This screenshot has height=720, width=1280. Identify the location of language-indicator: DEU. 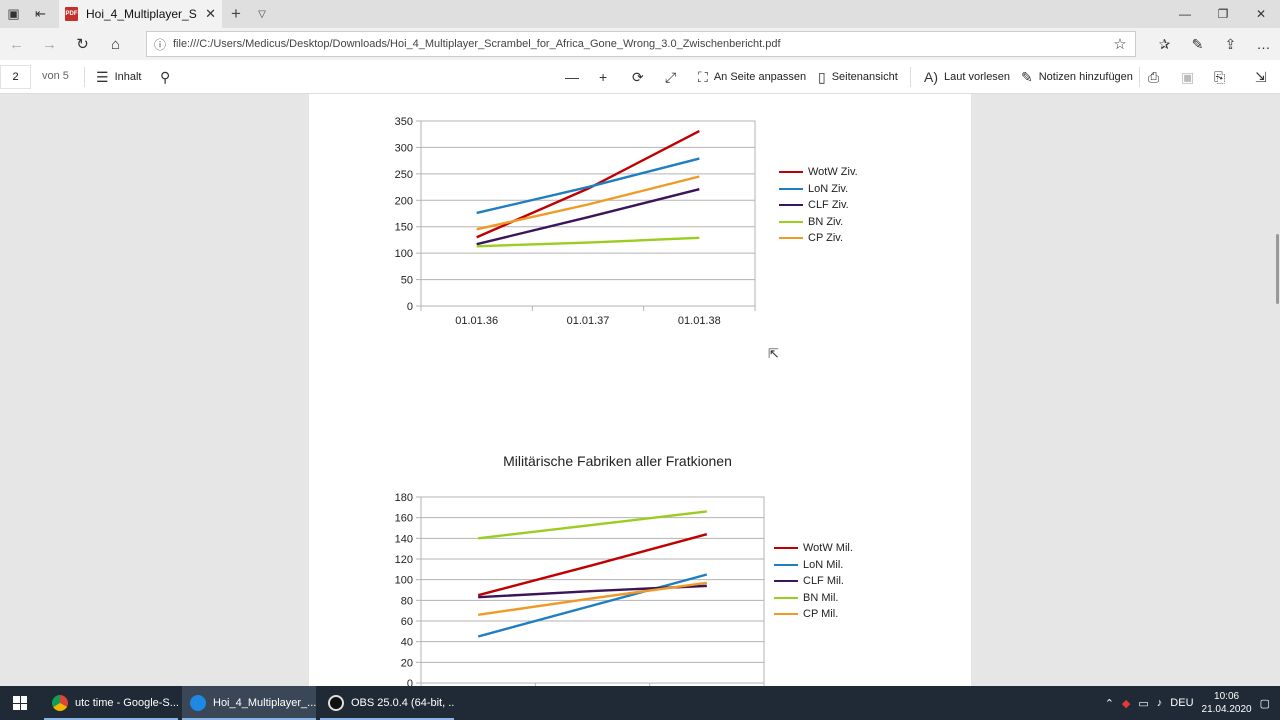
(1181, 703).